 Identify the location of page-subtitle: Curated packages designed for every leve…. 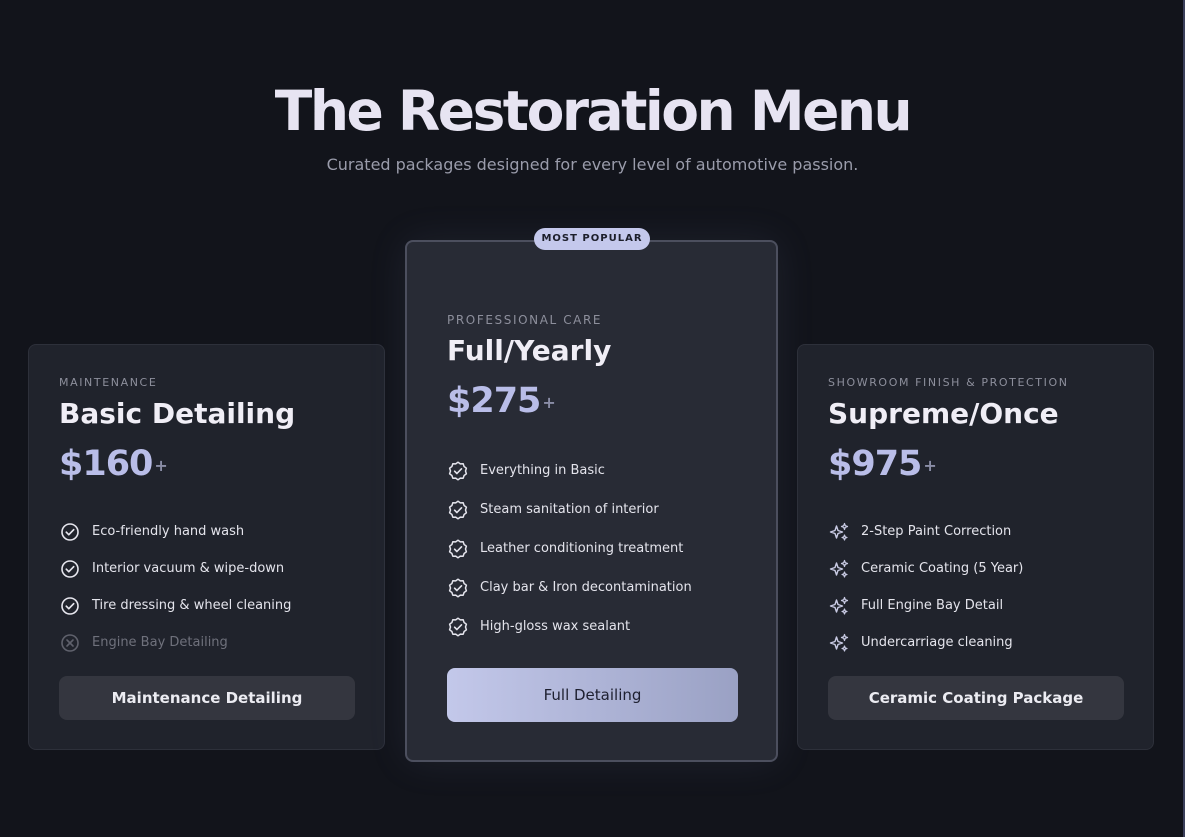
(592, 164).